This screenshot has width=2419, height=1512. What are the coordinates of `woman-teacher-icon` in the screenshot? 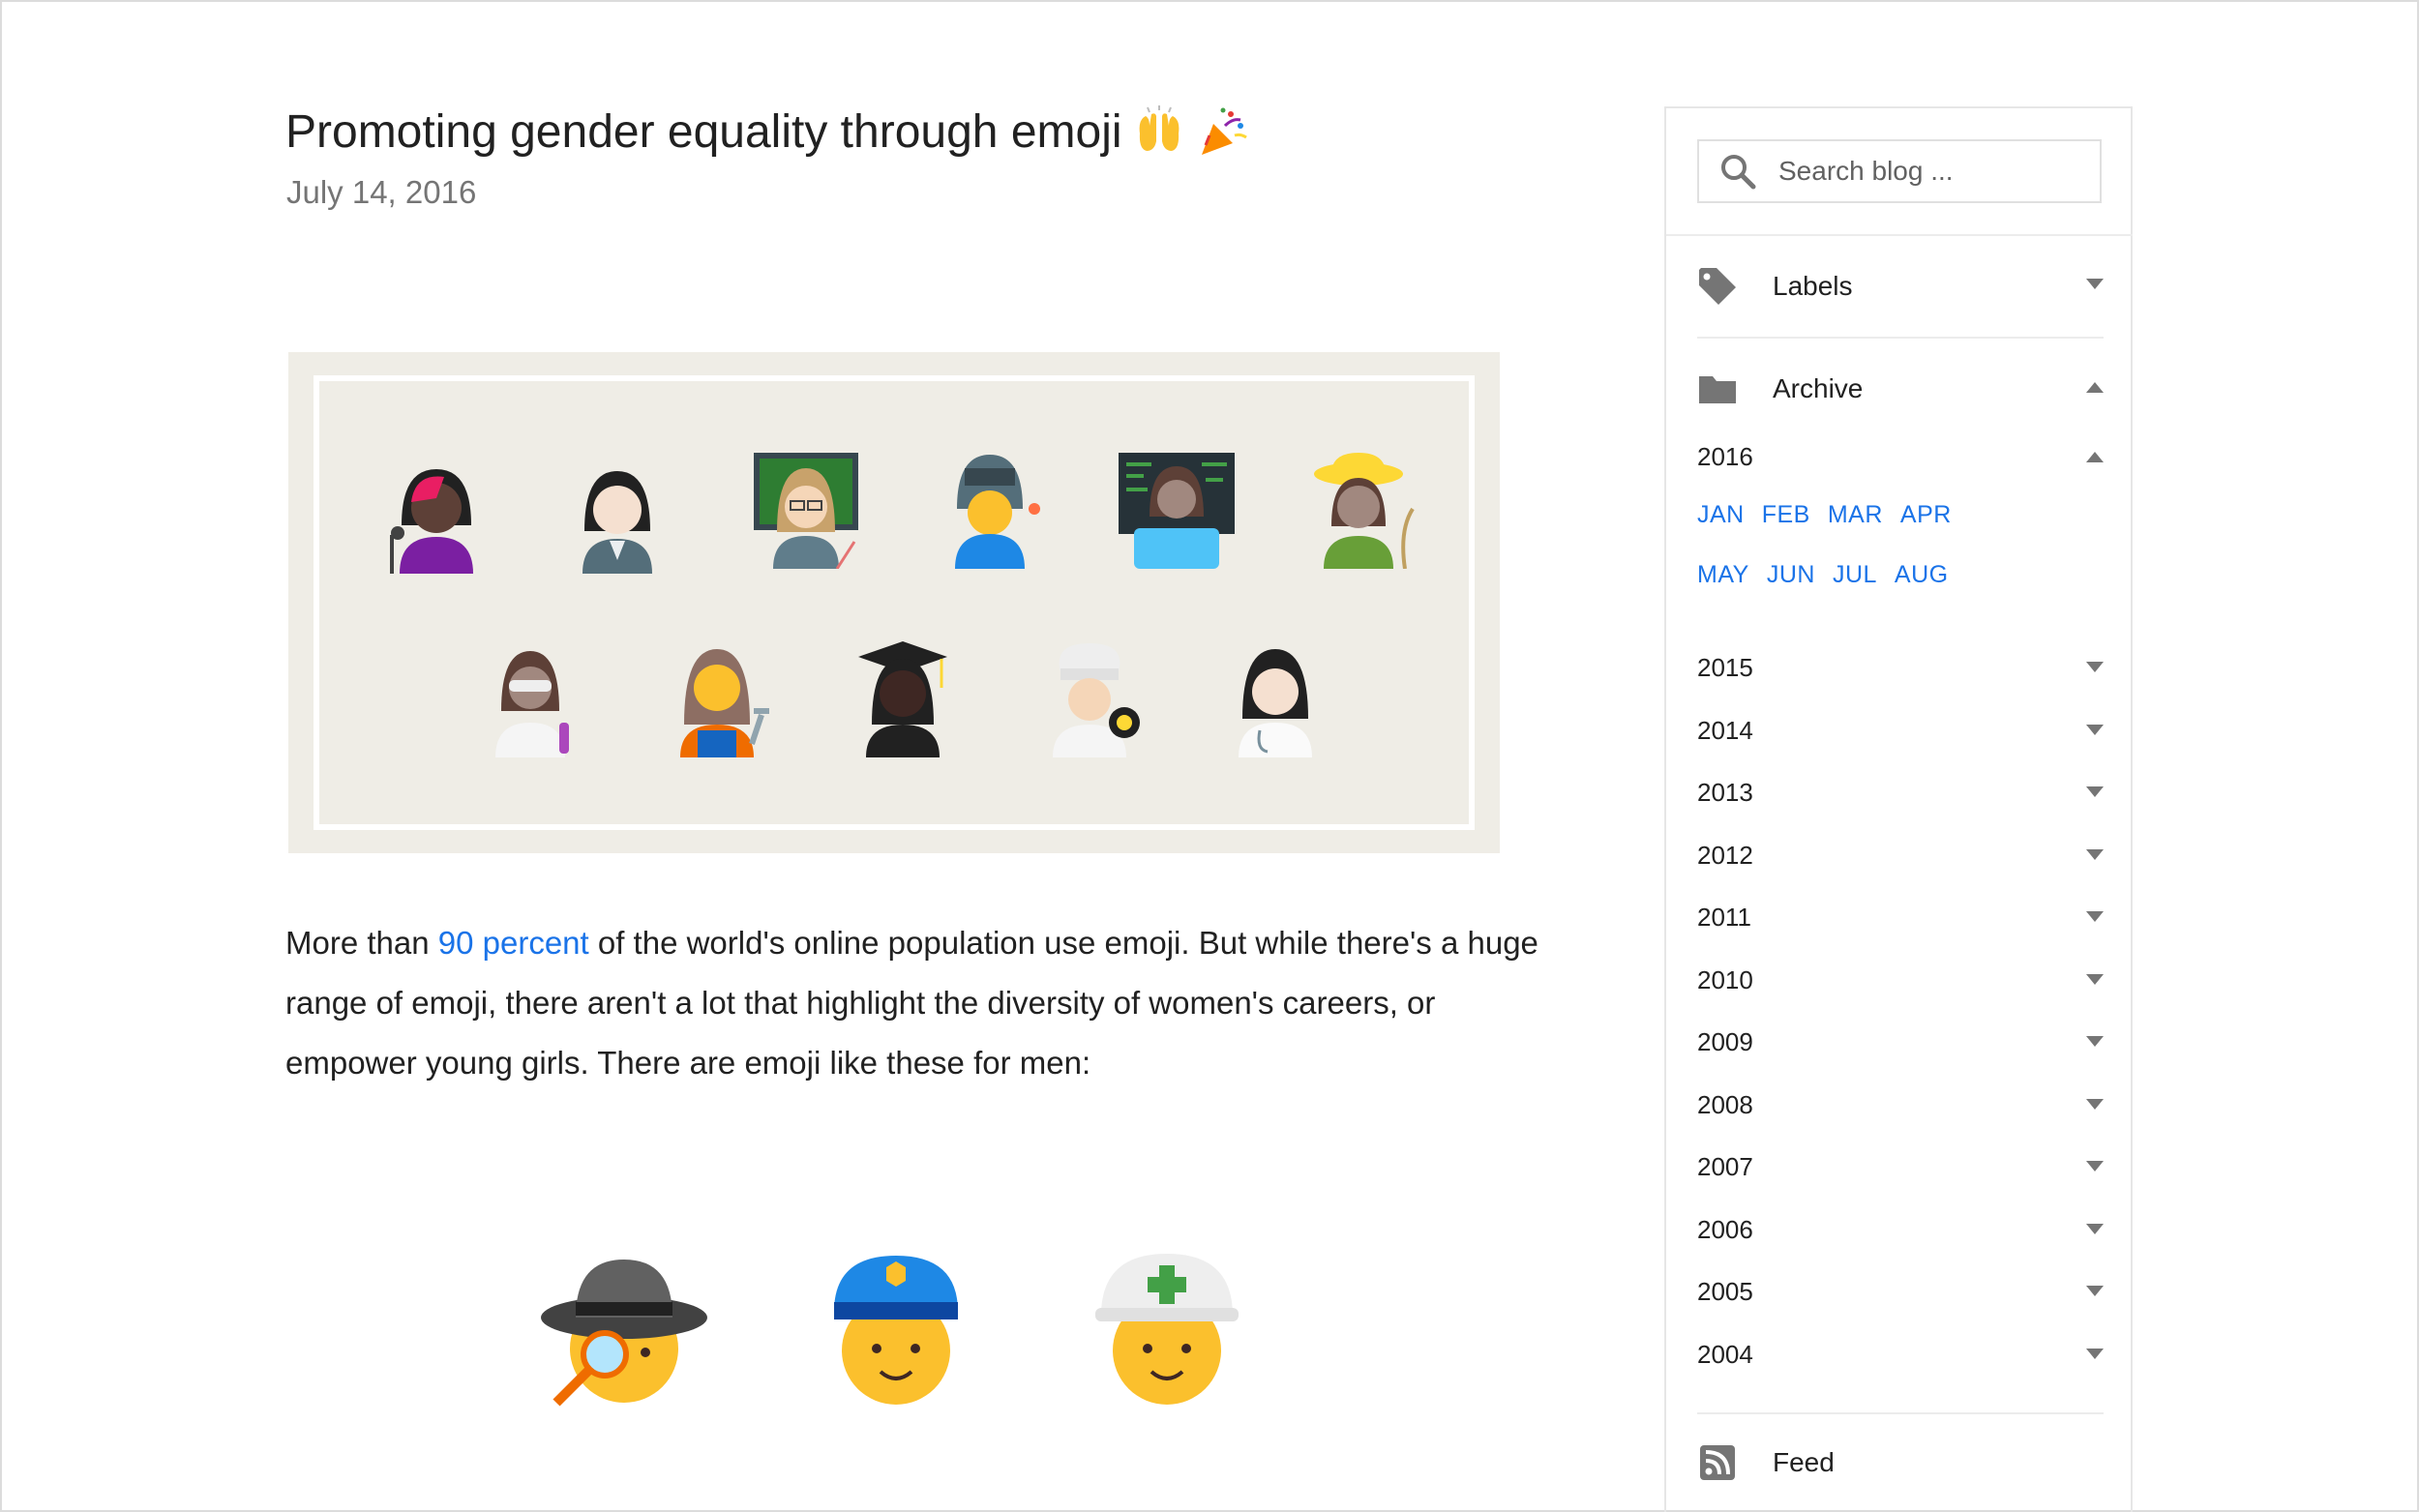 It's located at (806, 511).